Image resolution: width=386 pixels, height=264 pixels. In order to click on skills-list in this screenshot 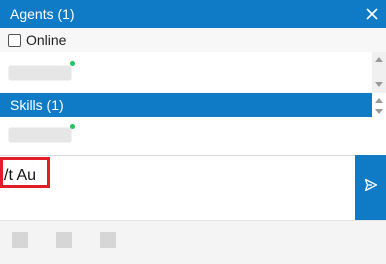, I will do `click(186, 136)`.